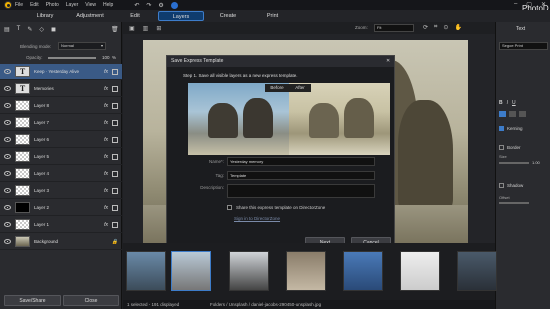 Image resolution: width=550 pixels, height=309 pixels. Describe the element at coordinates (507, 103) in the screenshot. I see `italic-icon: I` at that location.